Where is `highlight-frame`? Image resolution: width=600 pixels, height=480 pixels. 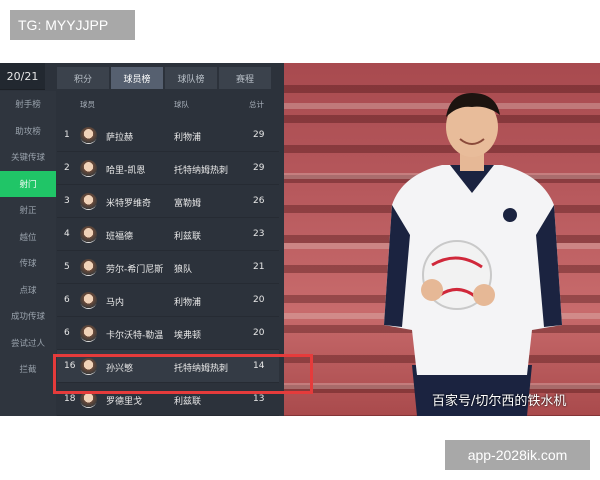
highlight-frame is located at coordinates (183, 374).